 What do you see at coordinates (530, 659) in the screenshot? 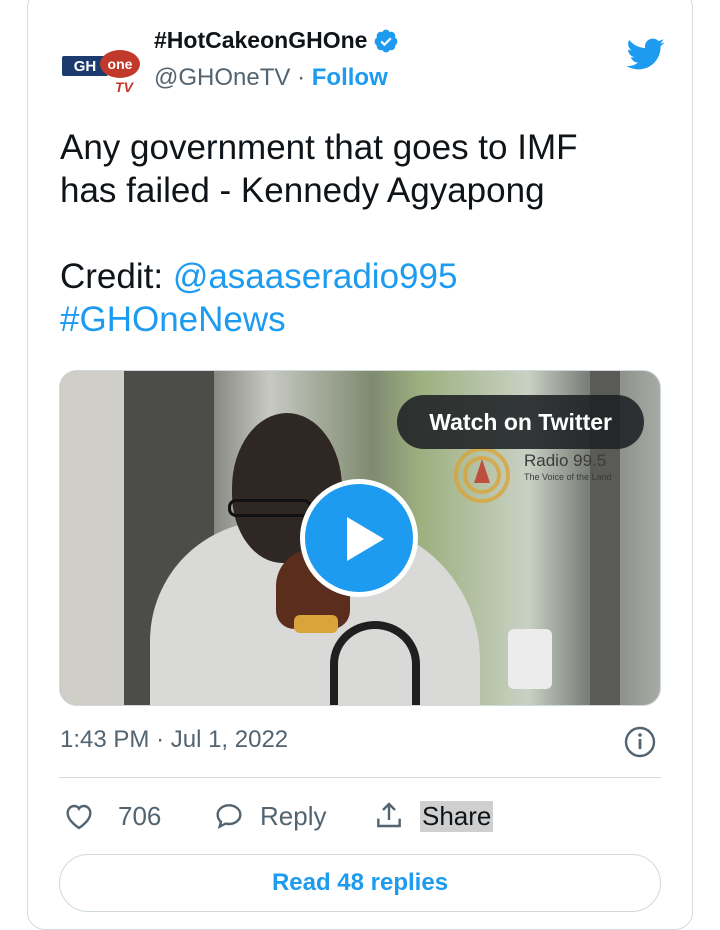
I see `mug` at bounding box center [530, 659].